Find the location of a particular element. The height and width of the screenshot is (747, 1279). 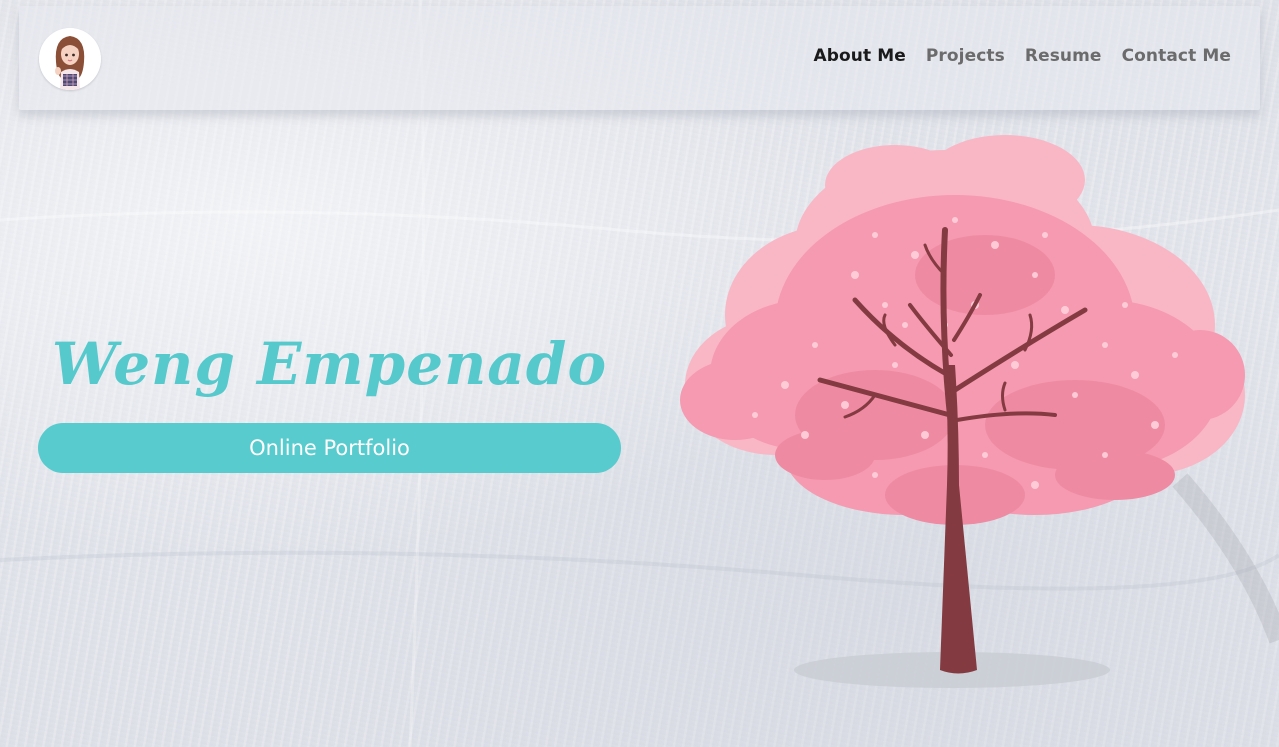

nav-link-resume: Resume is located at coordinates (1063, 56).